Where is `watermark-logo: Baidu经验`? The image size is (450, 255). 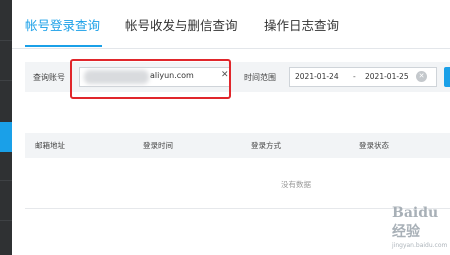
watermark-logo: Baidu经验 is located at coordinates (415, 222).